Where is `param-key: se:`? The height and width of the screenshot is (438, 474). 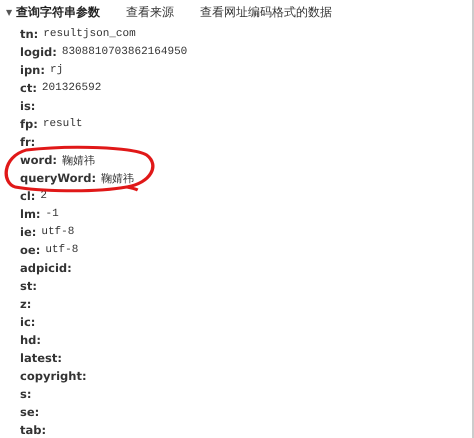
param-key: se: is located at coordinates (30, 412).